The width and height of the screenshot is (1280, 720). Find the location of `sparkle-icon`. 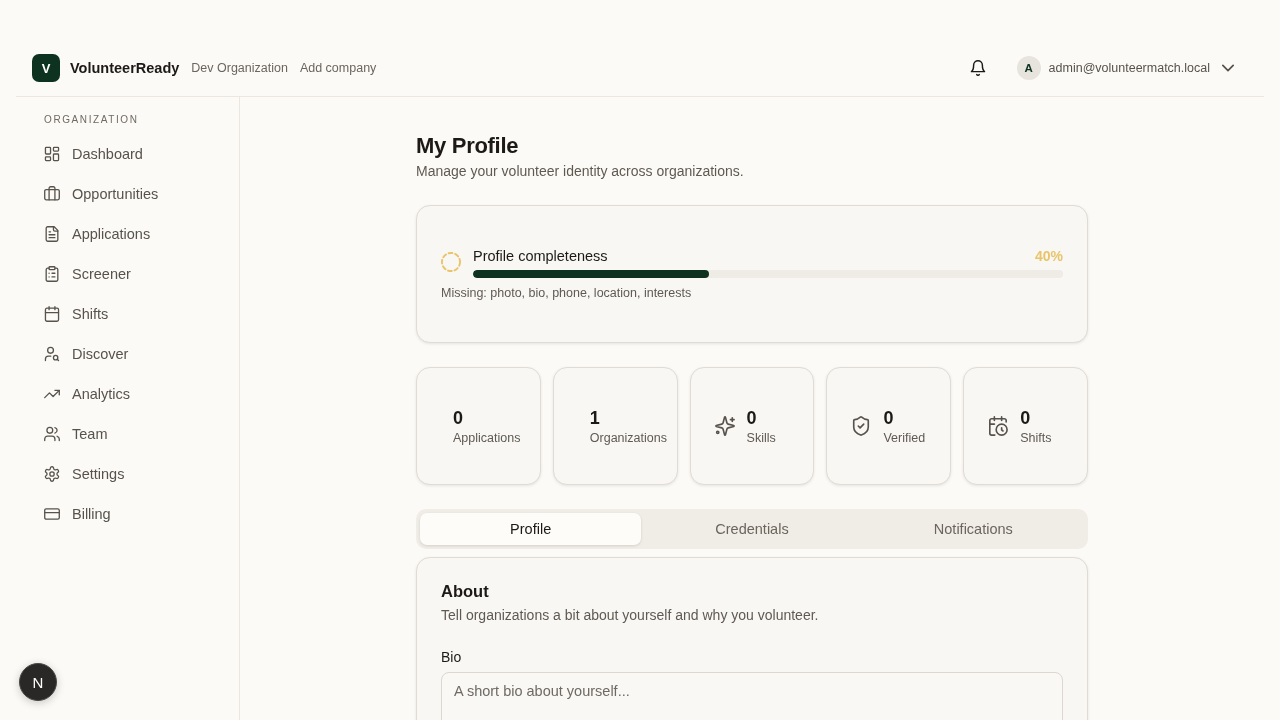

sparkle-icon is located at coordinates (724, 426).